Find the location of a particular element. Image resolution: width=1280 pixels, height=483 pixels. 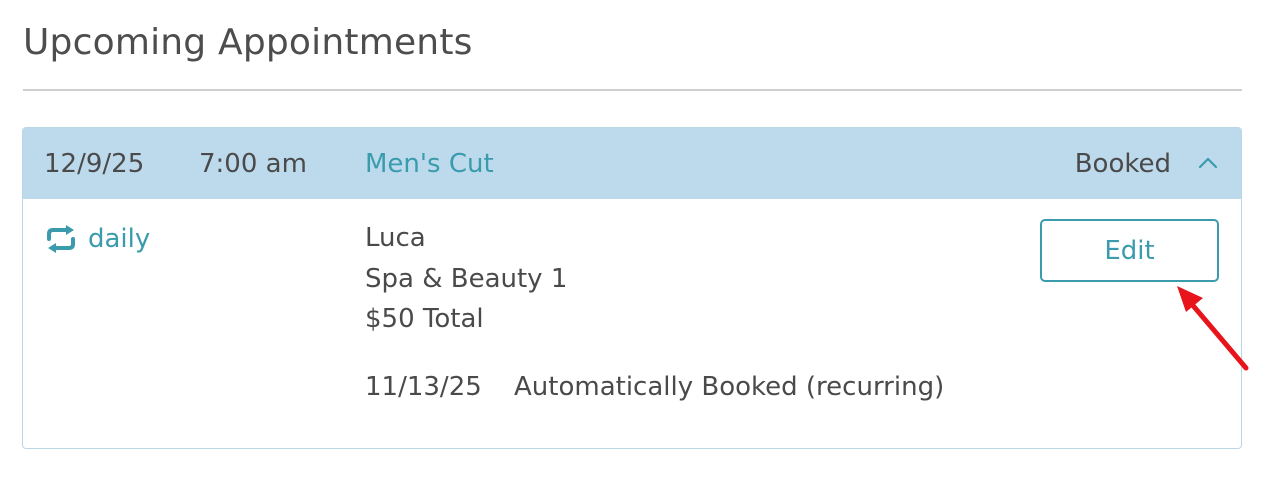

recurrence-label: daily is located at coordinates (119, 239).